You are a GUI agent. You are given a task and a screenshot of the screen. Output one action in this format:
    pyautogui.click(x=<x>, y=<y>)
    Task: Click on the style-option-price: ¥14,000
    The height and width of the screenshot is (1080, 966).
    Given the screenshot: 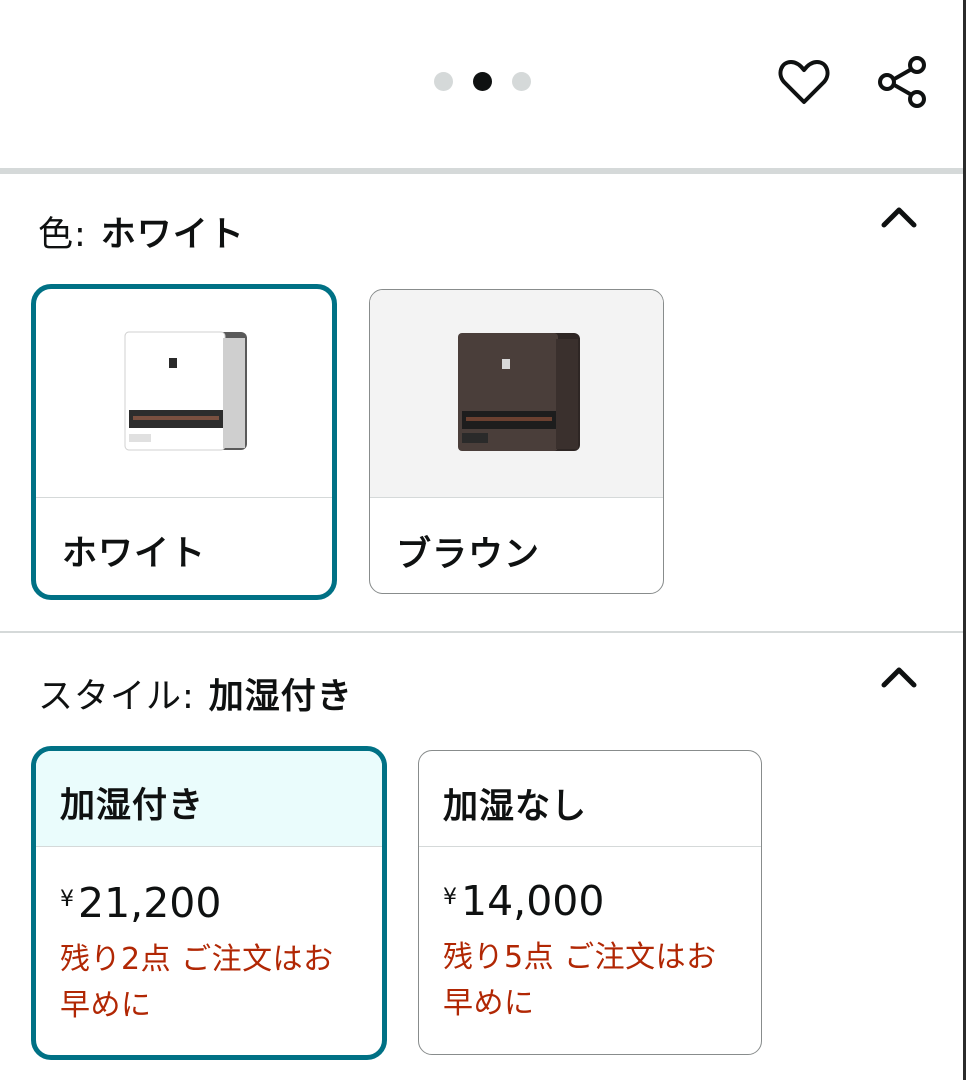 What is the action you would take?
    pyautogui.click(x=523, y=901)
    